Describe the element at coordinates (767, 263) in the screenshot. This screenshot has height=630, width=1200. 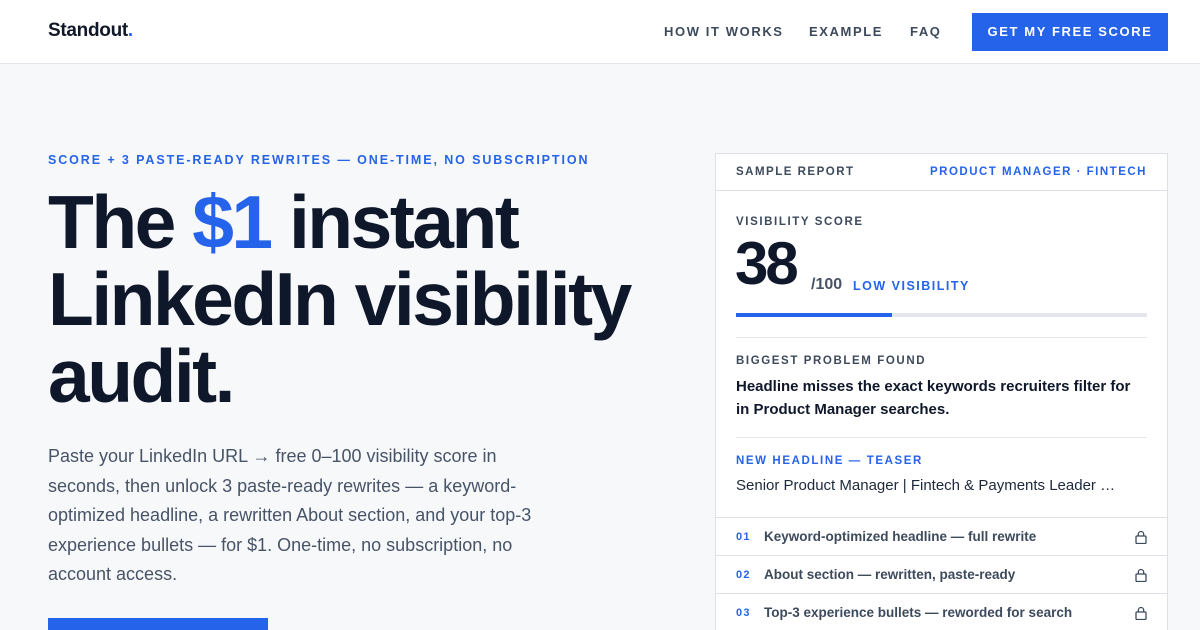
I see `score-value: 38` at that location.